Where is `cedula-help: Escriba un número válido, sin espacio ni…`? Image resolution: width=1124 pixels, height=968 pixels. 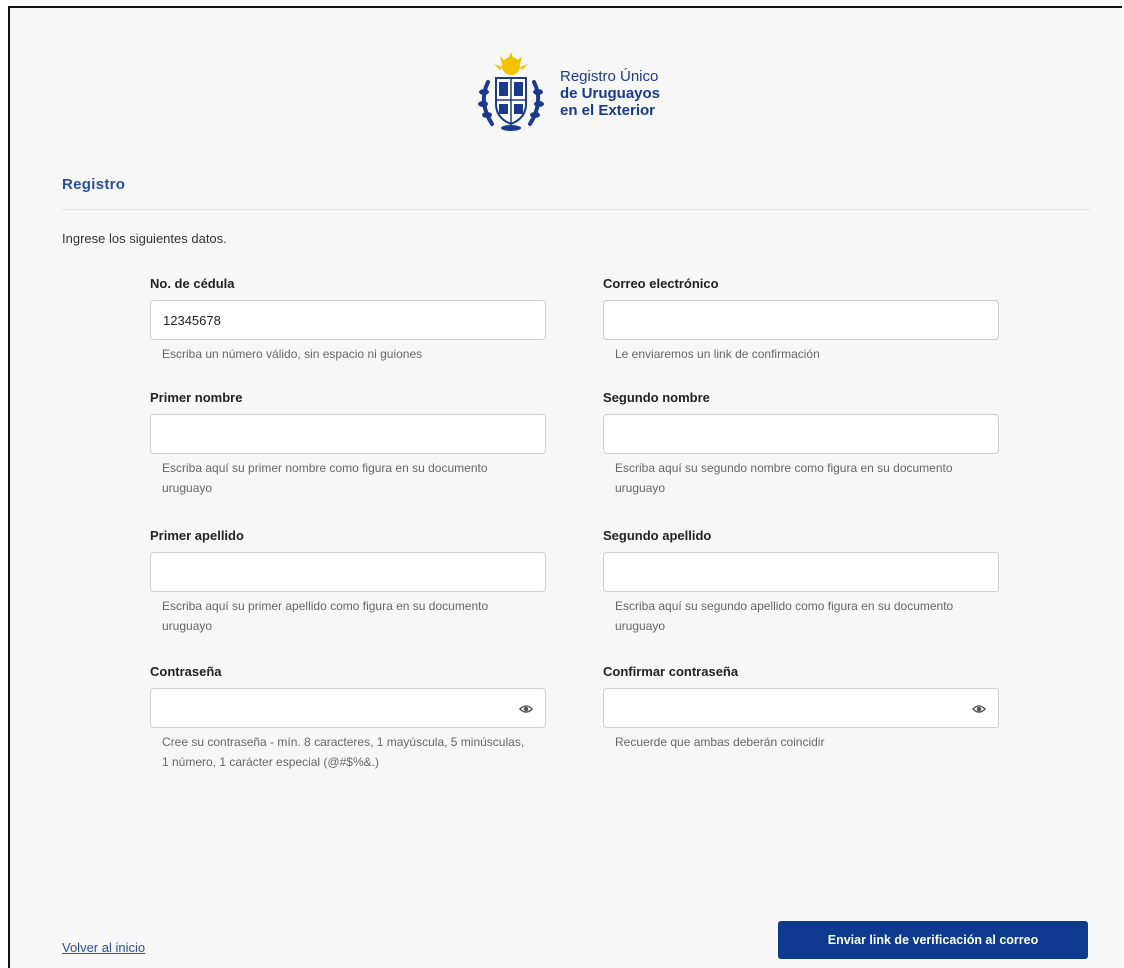
cedula-help: Escriba un número válido, sin espacio ni… is located at coordinates (292, 354).